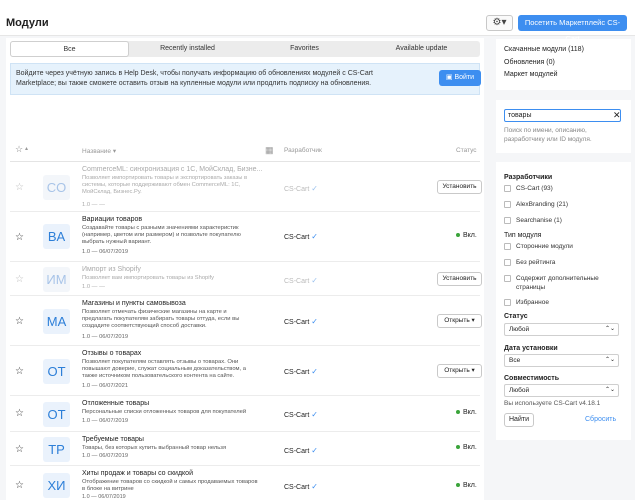 This screenshot has width=635, height=500. Describe the element at coordinates (531, 74) in the screenshot. I see `sidebar-item-marketplace: Маркет модулей` at that location.